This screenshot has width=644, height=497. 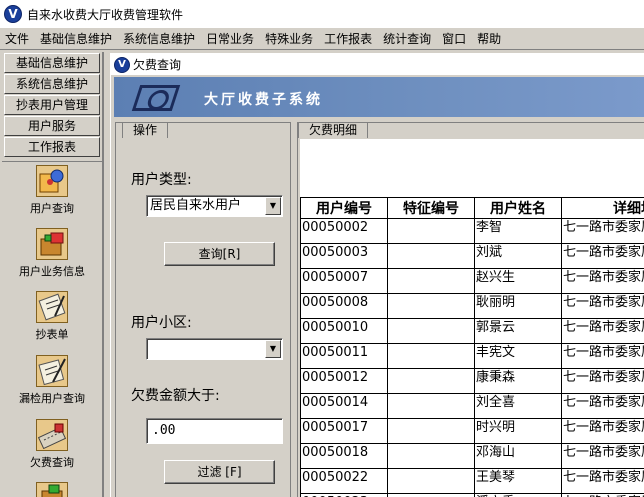 I want to click on nav-item-meter-sheet: 抄表单, so click(x=52, y=316).